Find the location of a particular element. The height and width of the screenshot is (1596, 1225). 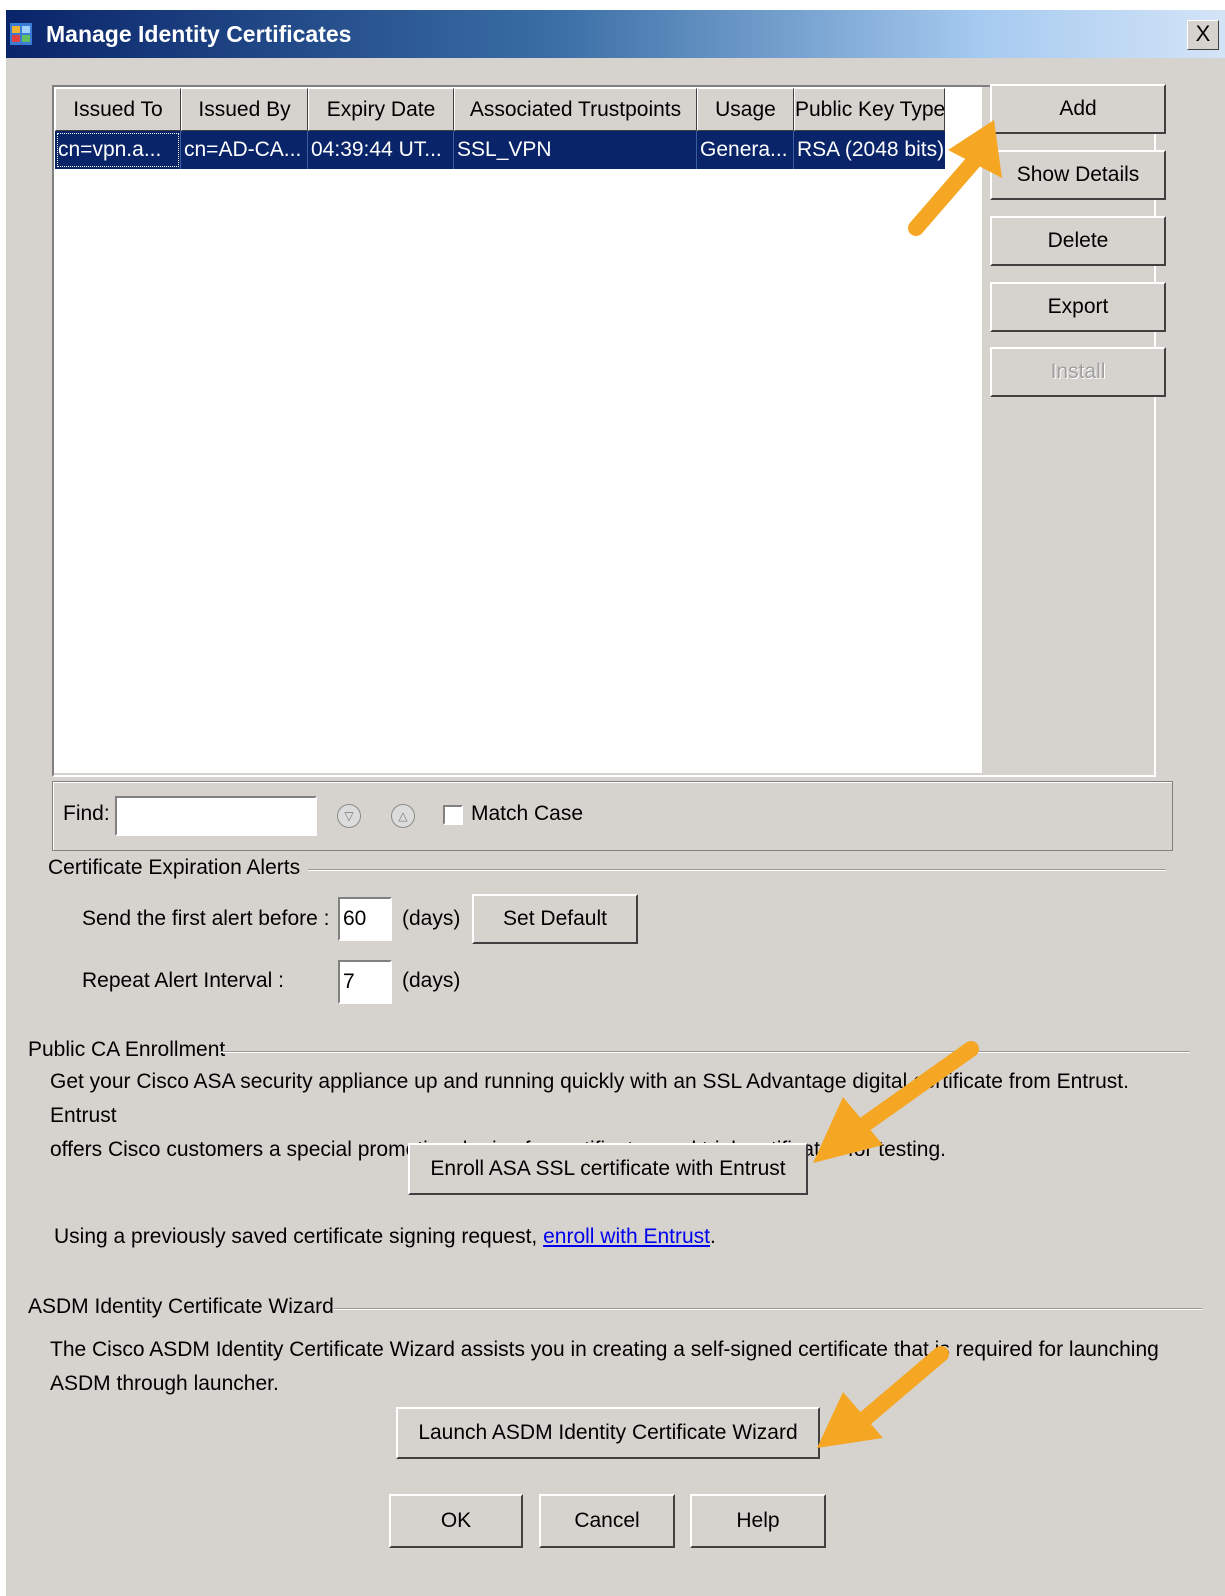

repeat-alert-unit: (days) is located at coordinates (431, 980).